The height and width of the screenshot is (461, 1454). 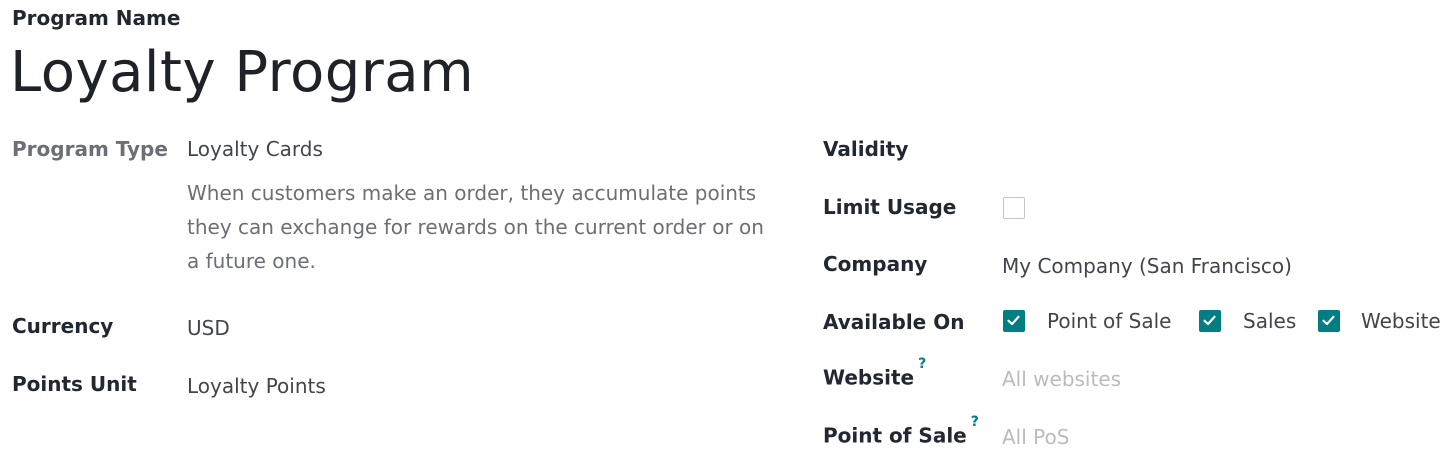 I want to click on limit-usage-checkbox, so click(x=1014, y=208).